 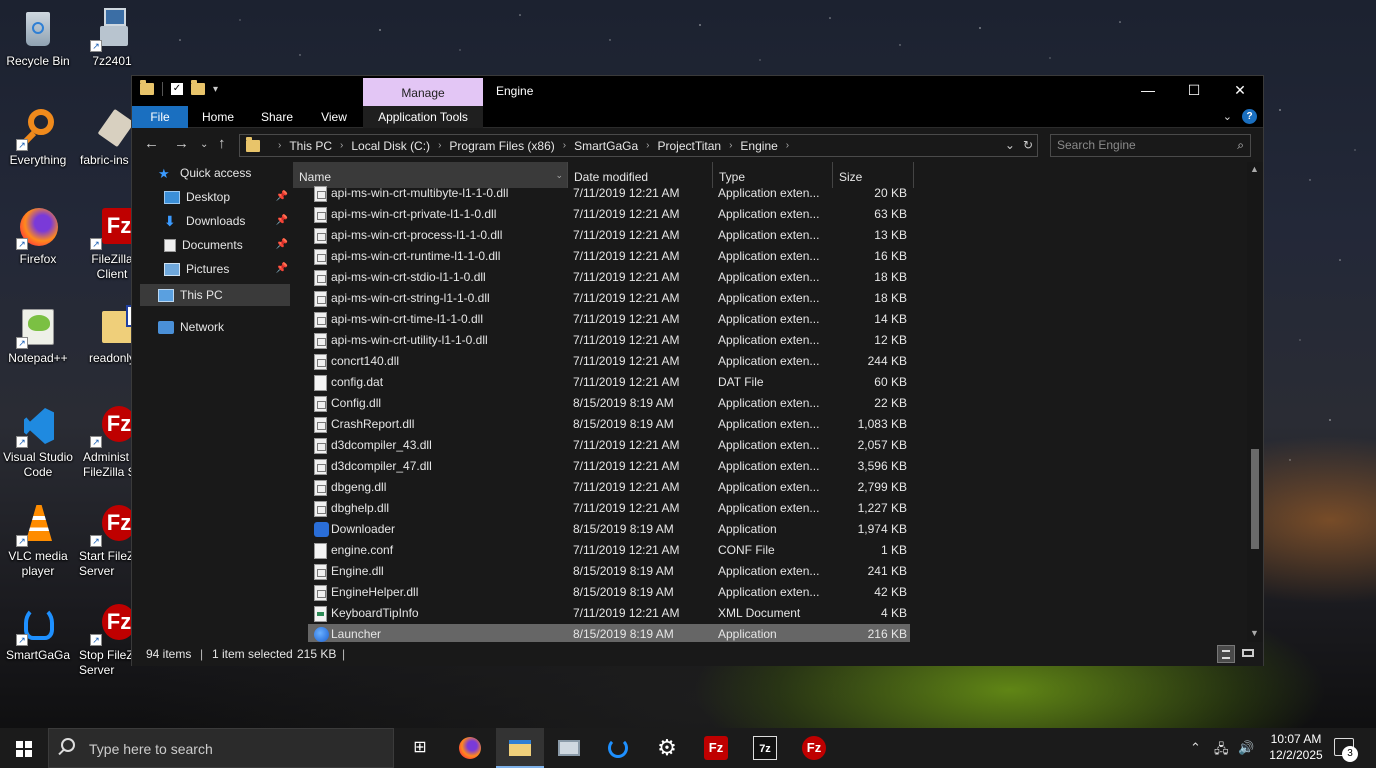 What do you see at coordinates (1195, 748) in the screenshot?
I see `show-hidden-icons-icon: ⌃` at bounding box center [1195, 748].